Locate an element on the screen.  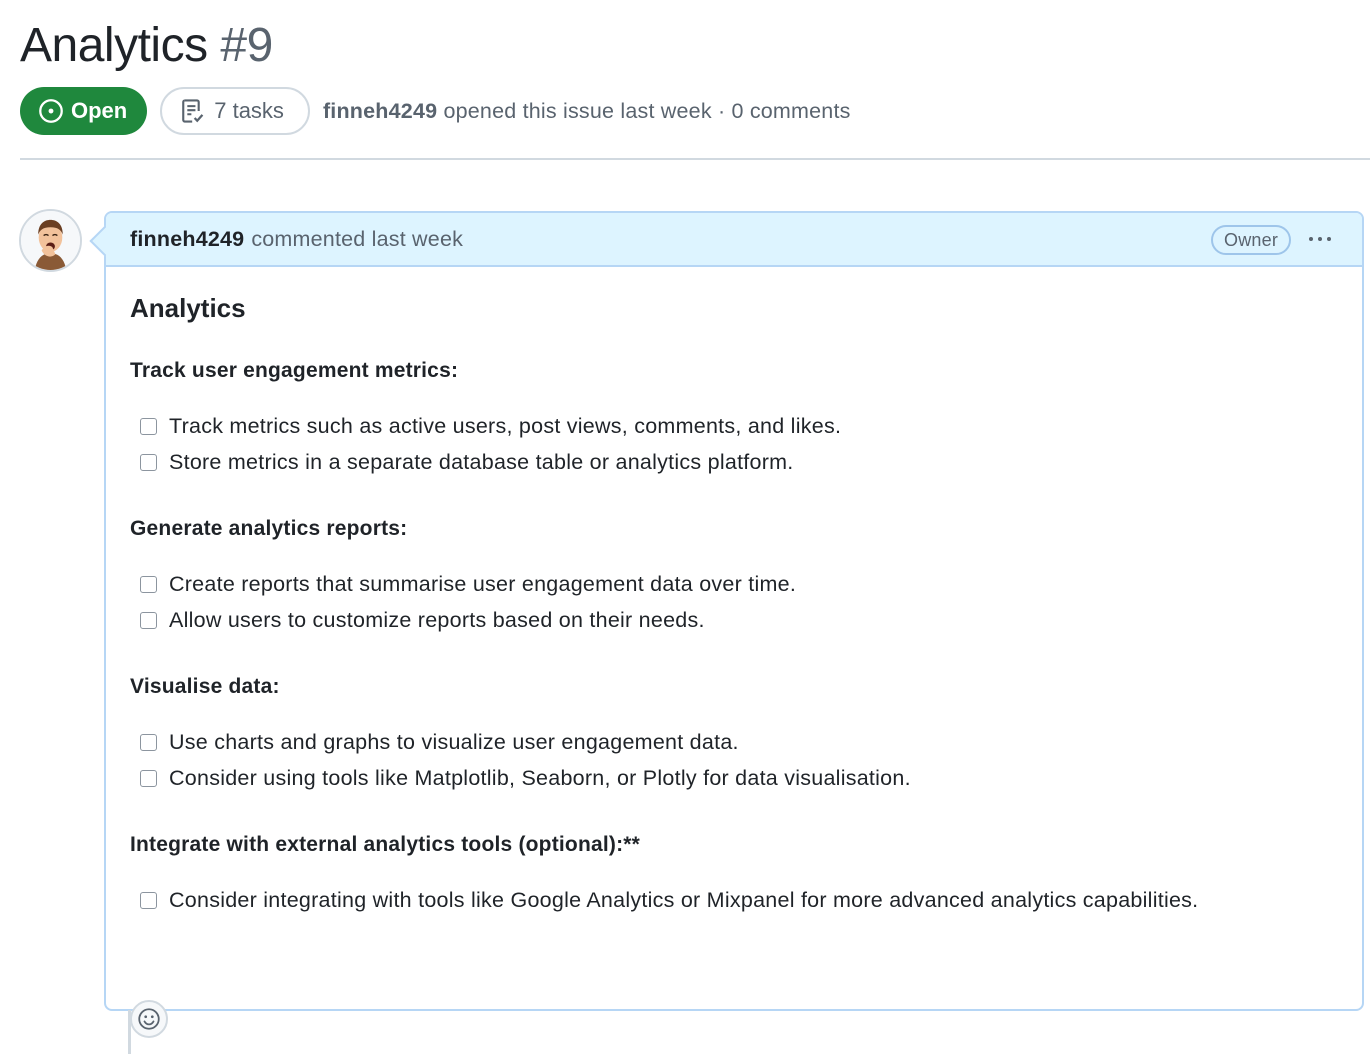
tasks-label: 7 tasks is located at coordinates (249, 110).